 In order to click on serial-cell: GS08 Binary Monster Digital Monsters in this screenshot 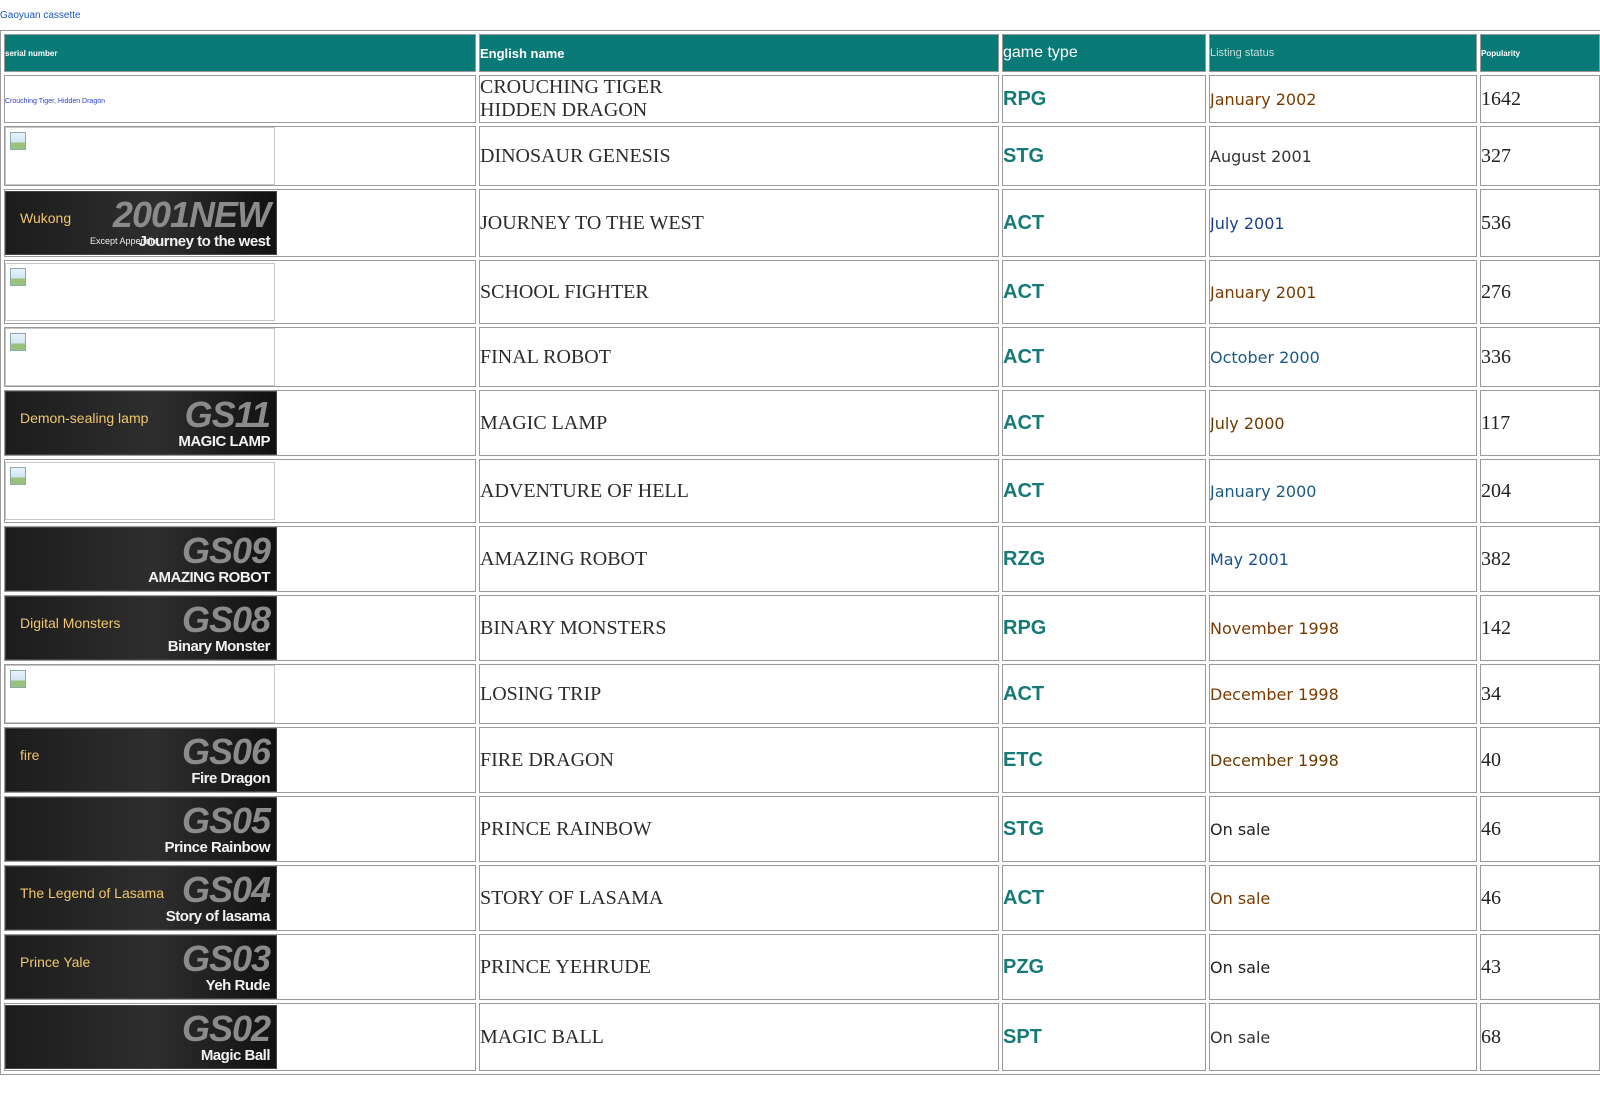, I will do `click(240, 628)`.